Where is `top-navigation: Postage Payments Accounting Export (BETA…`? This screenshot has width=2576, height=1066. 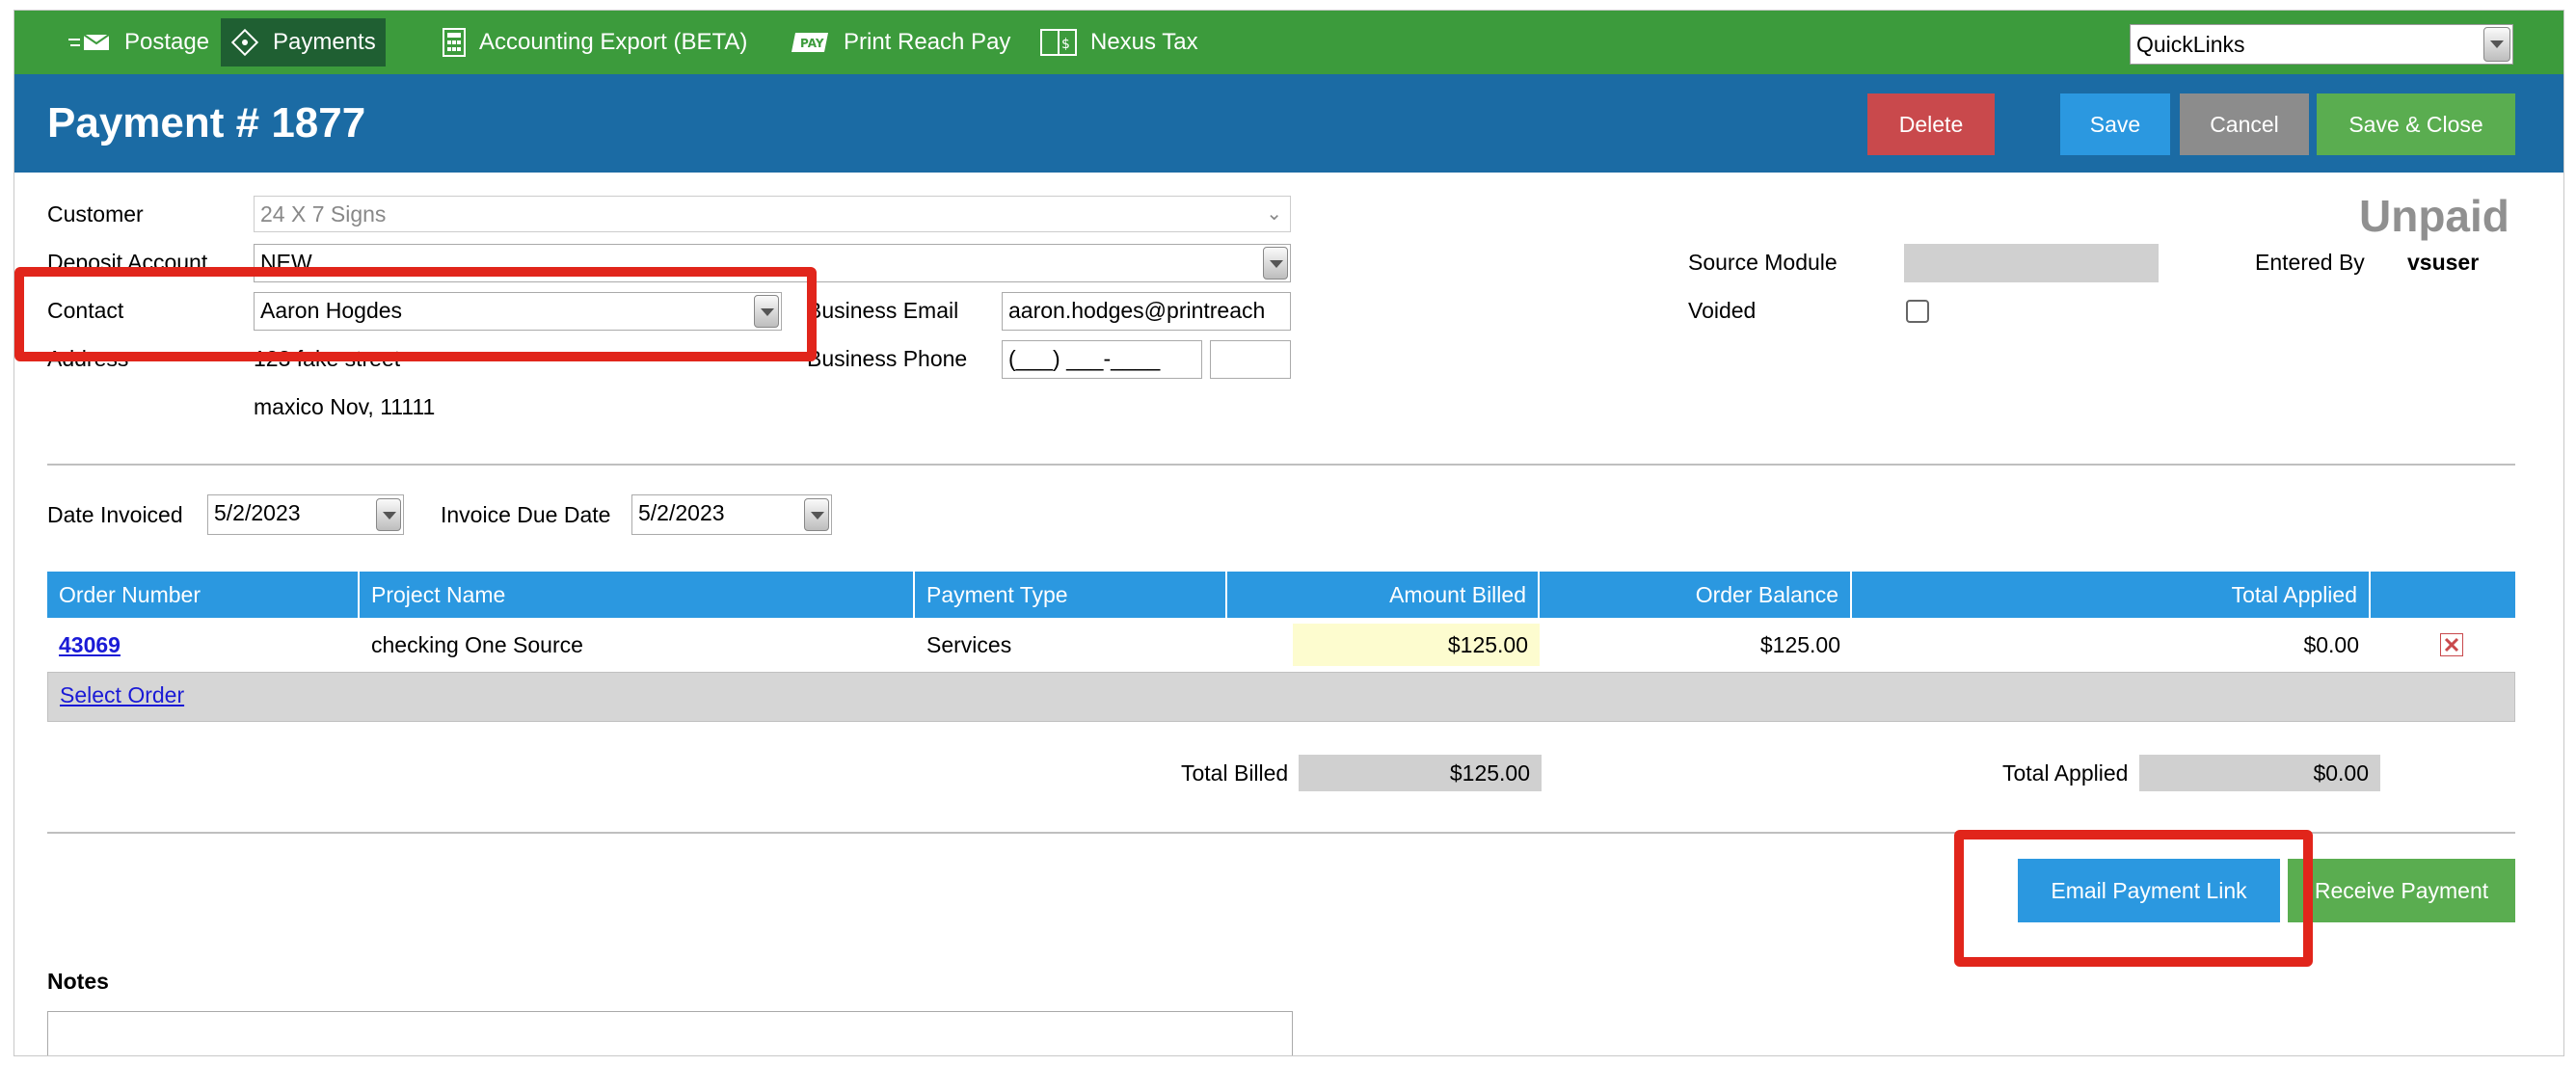 top-navigation: Postage Payments Accounting Export (BETA… is located at coordinates (1289, 42).